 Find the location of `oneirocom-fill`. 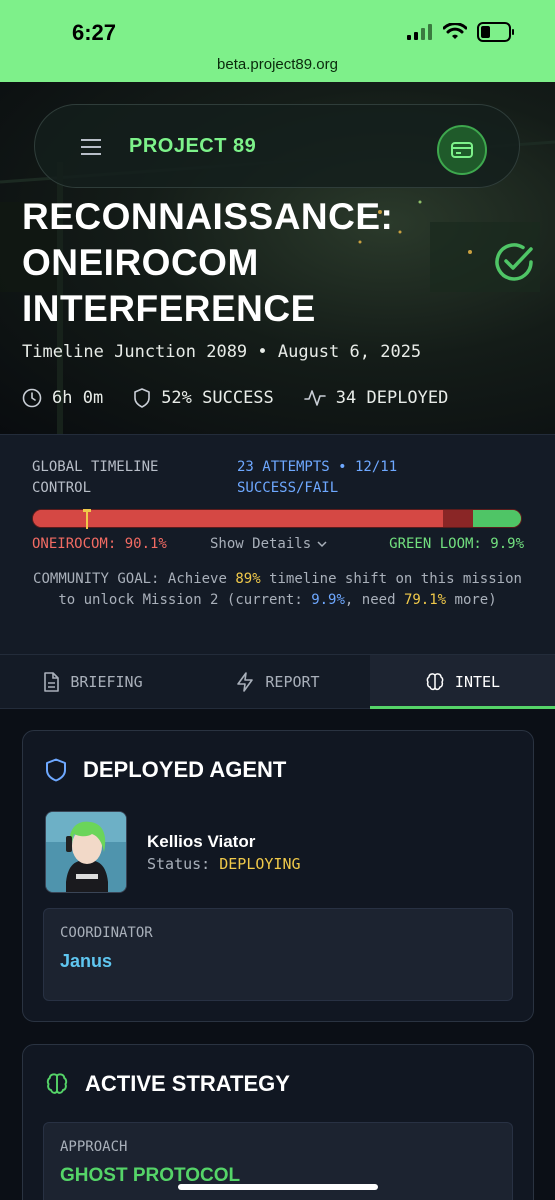

oneirocom-fill is located at coordinates (238, 518).